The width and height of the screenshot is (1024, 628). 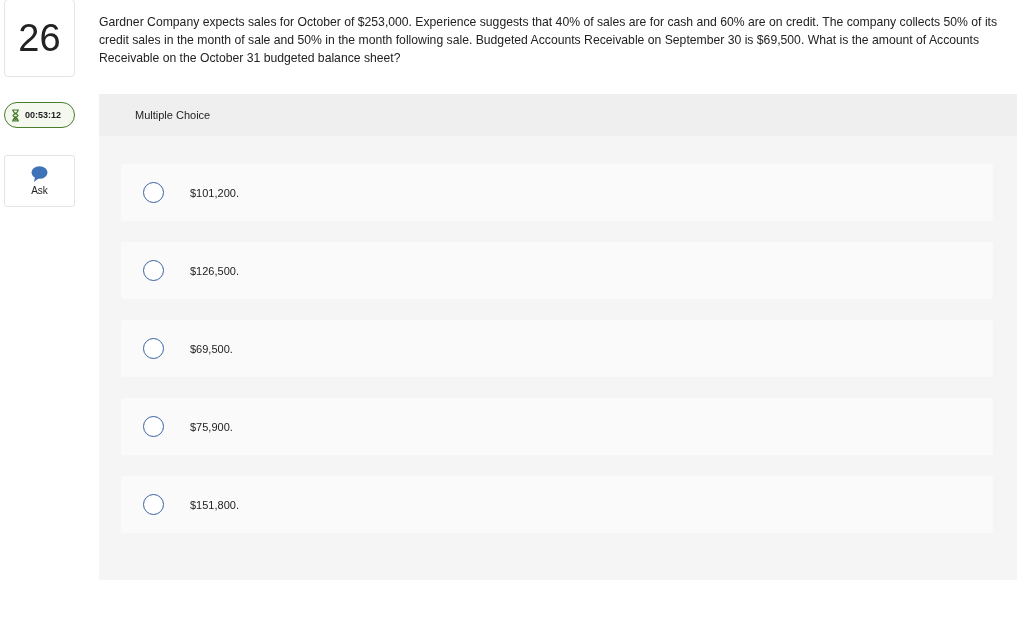 I want to click on answer-option: $75,900., so click(x=557, y=426).